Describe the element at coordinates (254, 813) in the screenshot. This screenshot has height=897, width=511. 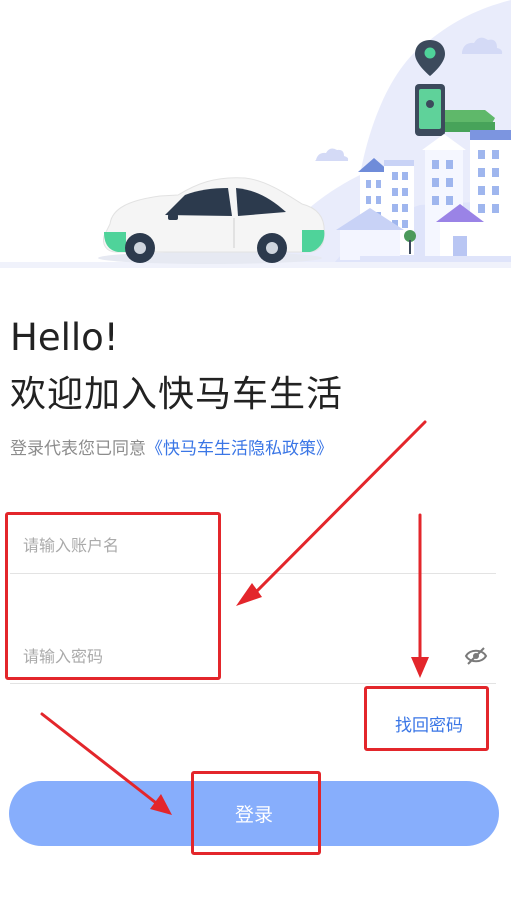
I see `login-button: 登录` at that location.